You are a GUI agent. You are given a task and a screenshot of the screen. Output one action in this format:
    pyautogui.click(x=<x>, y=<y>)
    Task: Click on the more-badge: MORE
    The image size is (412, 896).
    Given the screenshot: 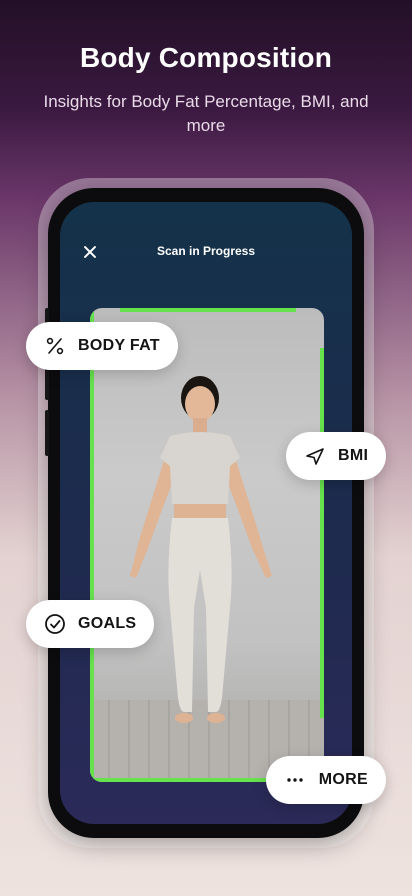 What is the action you would take?
    pyautogui.click(x=326, y=780)
    